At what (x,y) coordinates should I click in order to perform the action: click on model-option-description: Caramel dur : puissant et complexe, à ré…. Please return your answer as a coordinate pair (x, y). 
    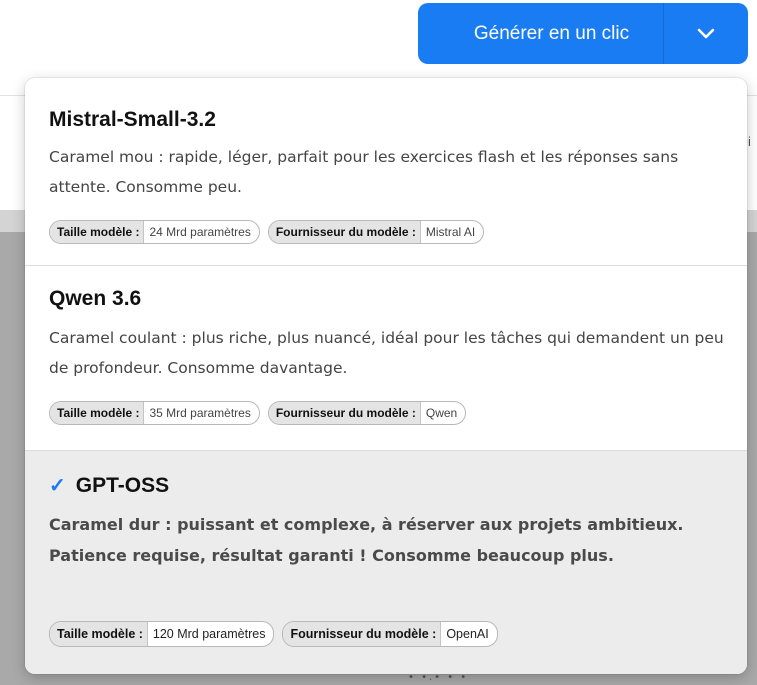
    Looking at the image, I should click on (366, 540).